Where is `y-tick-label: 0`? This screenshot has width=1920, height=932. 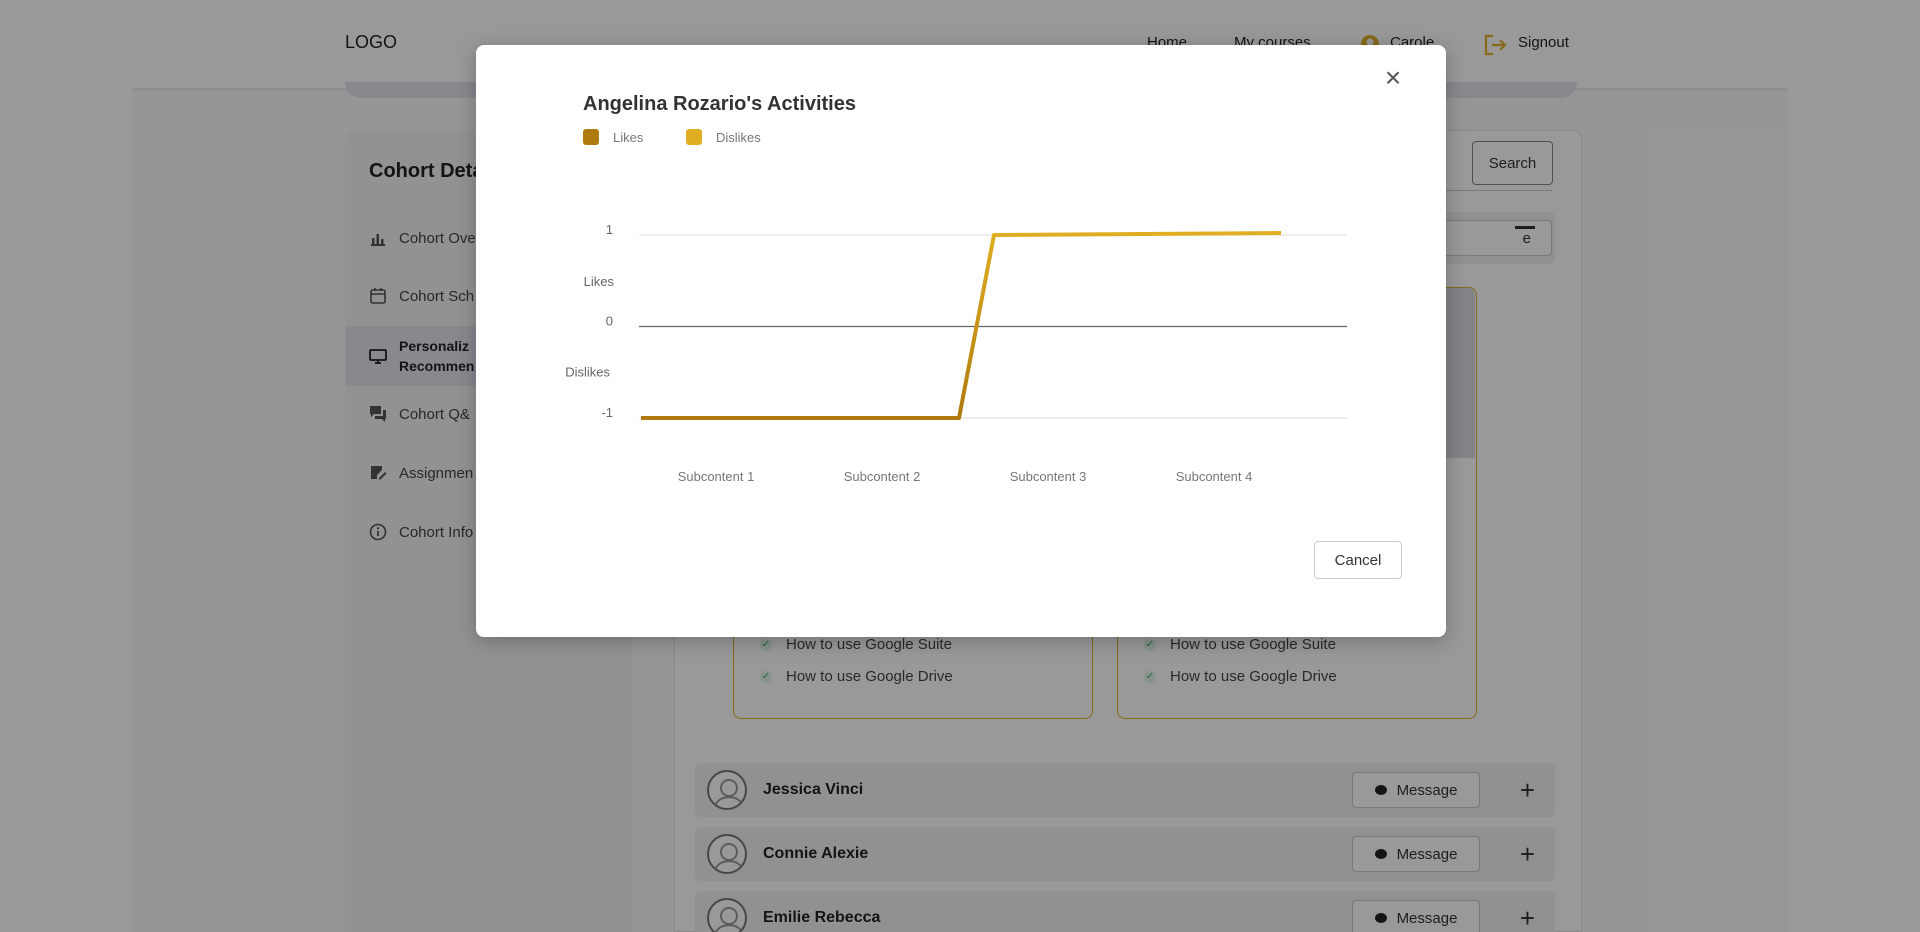
y-tick-label: 0 is located at coordinates (609, 321).